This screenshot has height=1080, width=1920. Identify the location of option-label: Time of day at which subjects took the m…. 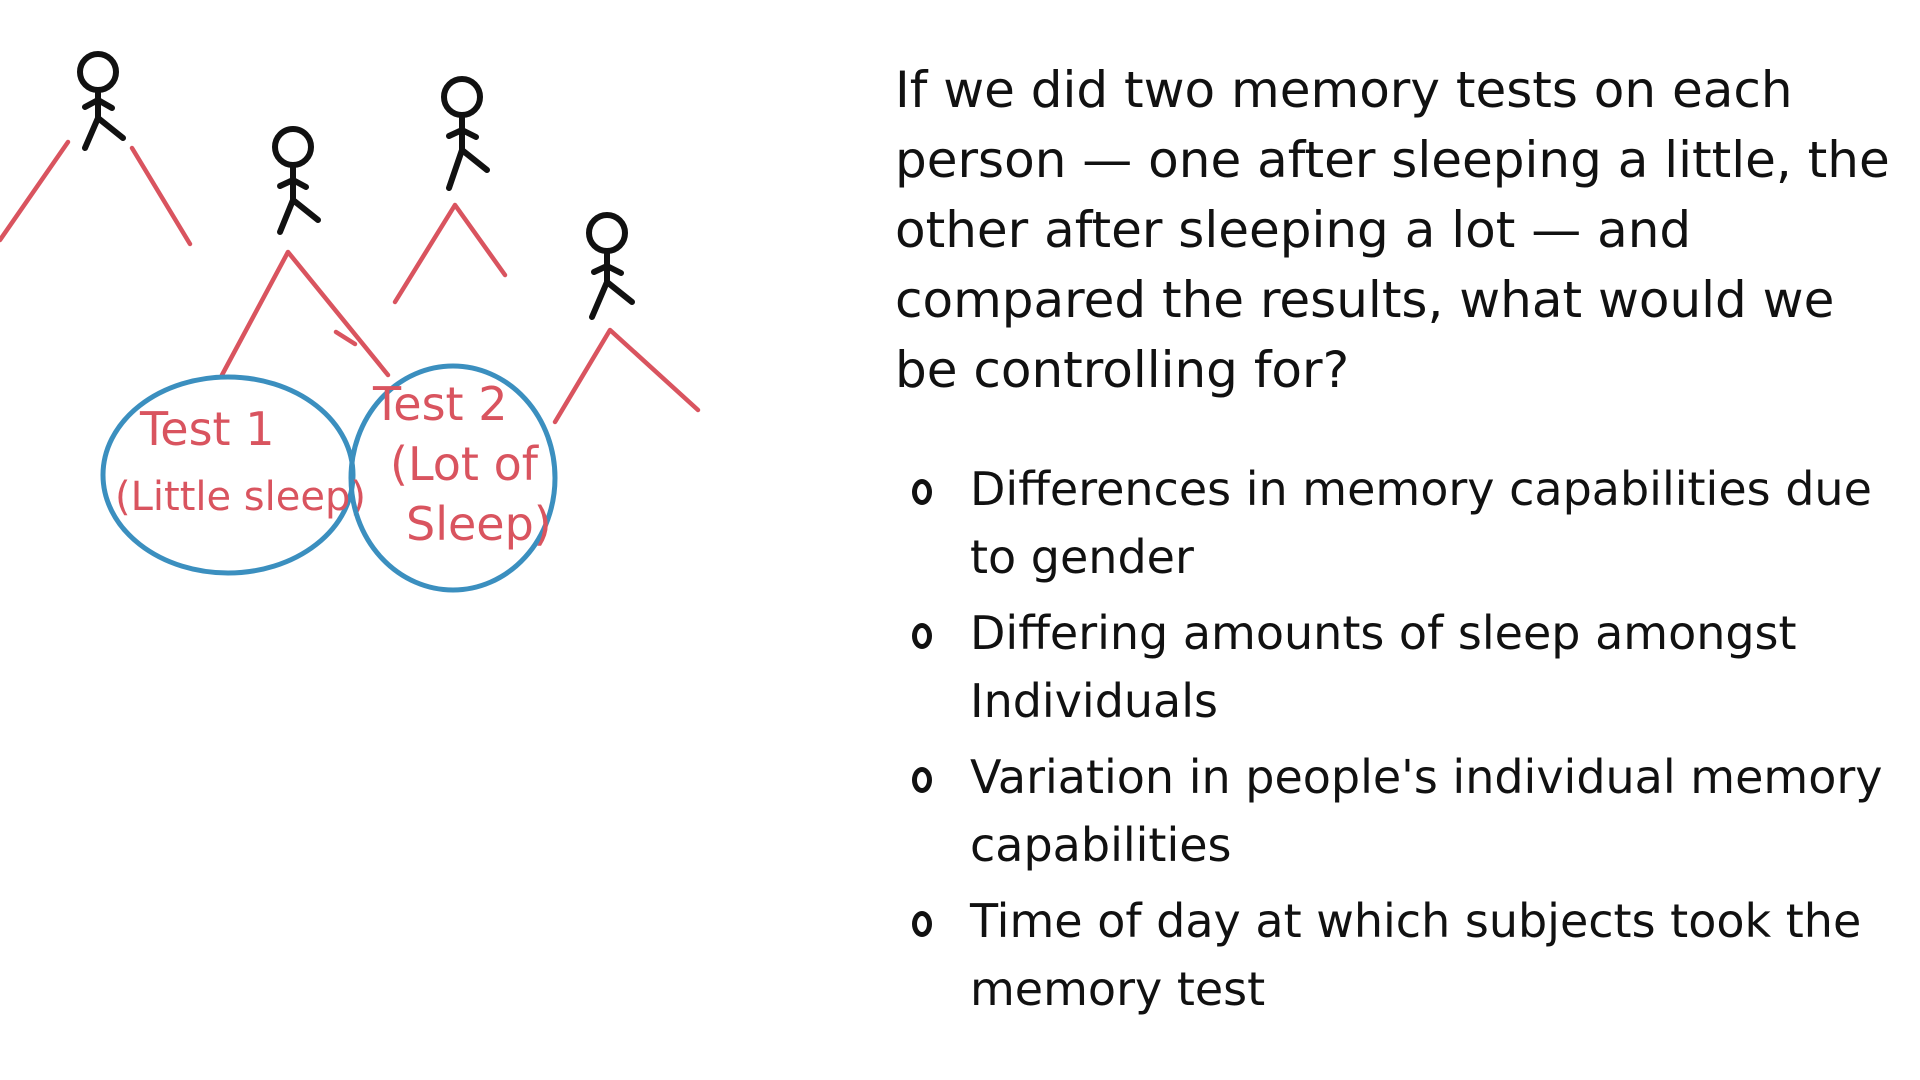
(1416, 955).